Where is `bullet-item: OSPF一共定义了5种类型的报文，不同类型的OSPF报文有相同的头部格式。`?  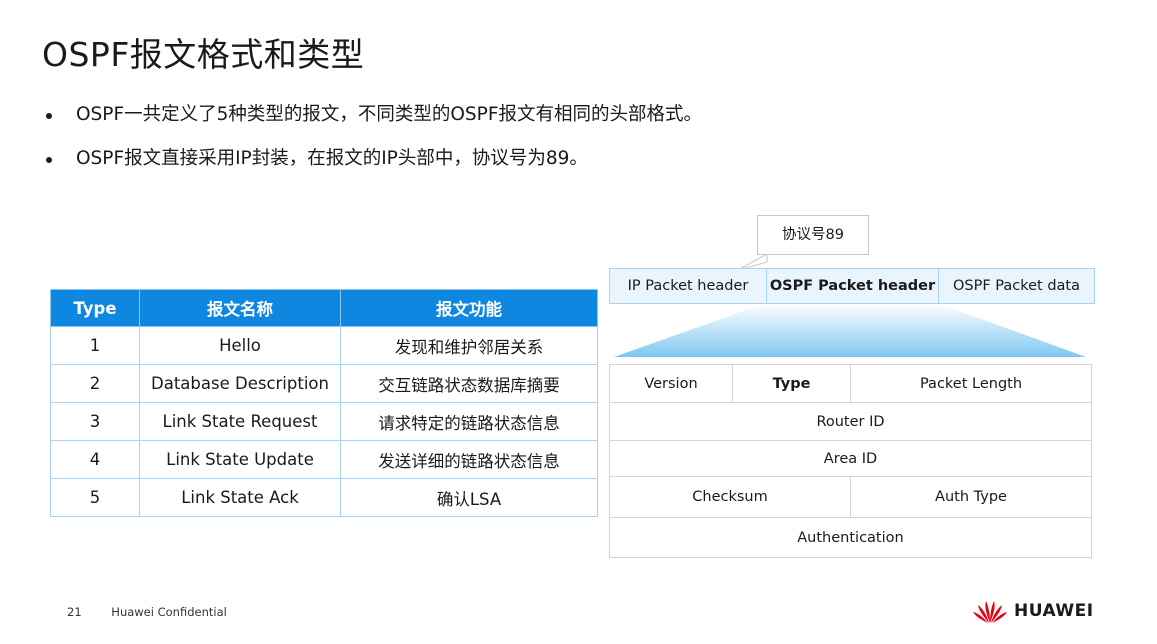
bullet-item: OSPF一共定义了5种类型的报文，不同类型的OSPF报文有相同的头部格式。 is located at coordinates (373, 122).